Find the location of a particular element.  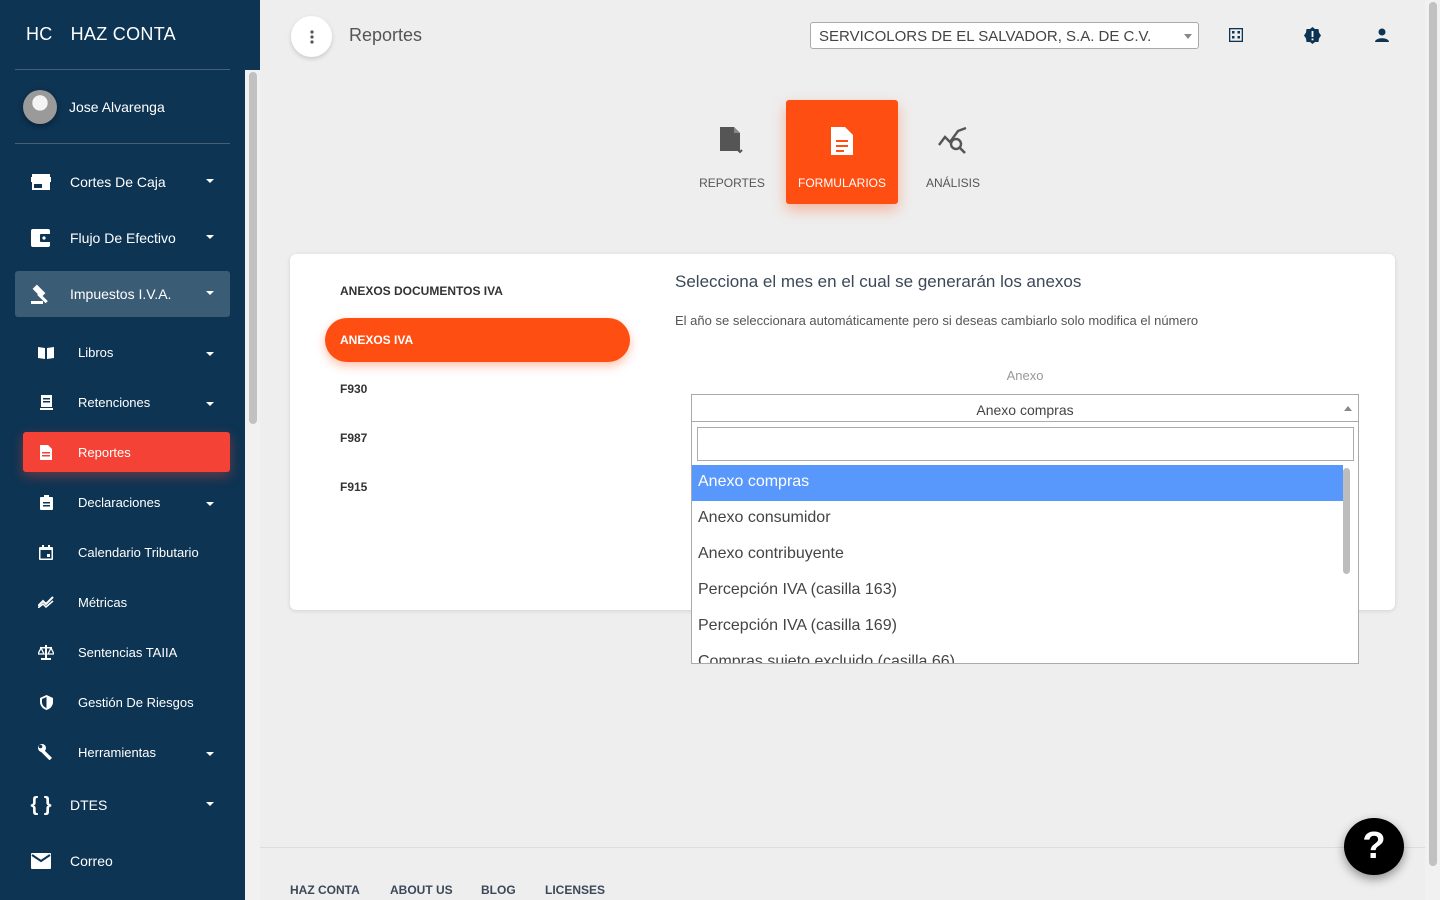

user-profile: Jose Alvarenga is located at coordinates (94, 107).